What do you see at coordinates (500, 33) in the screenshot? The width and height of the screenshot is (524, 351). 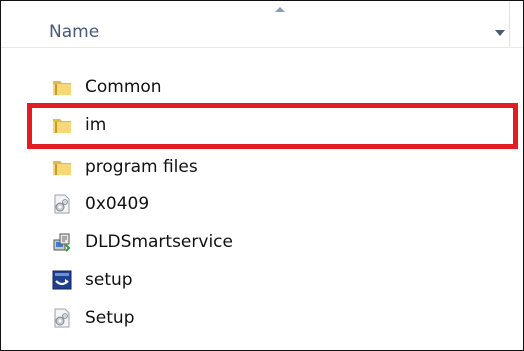 I see `chevron-down-icon` at bounding box center [500, 33].